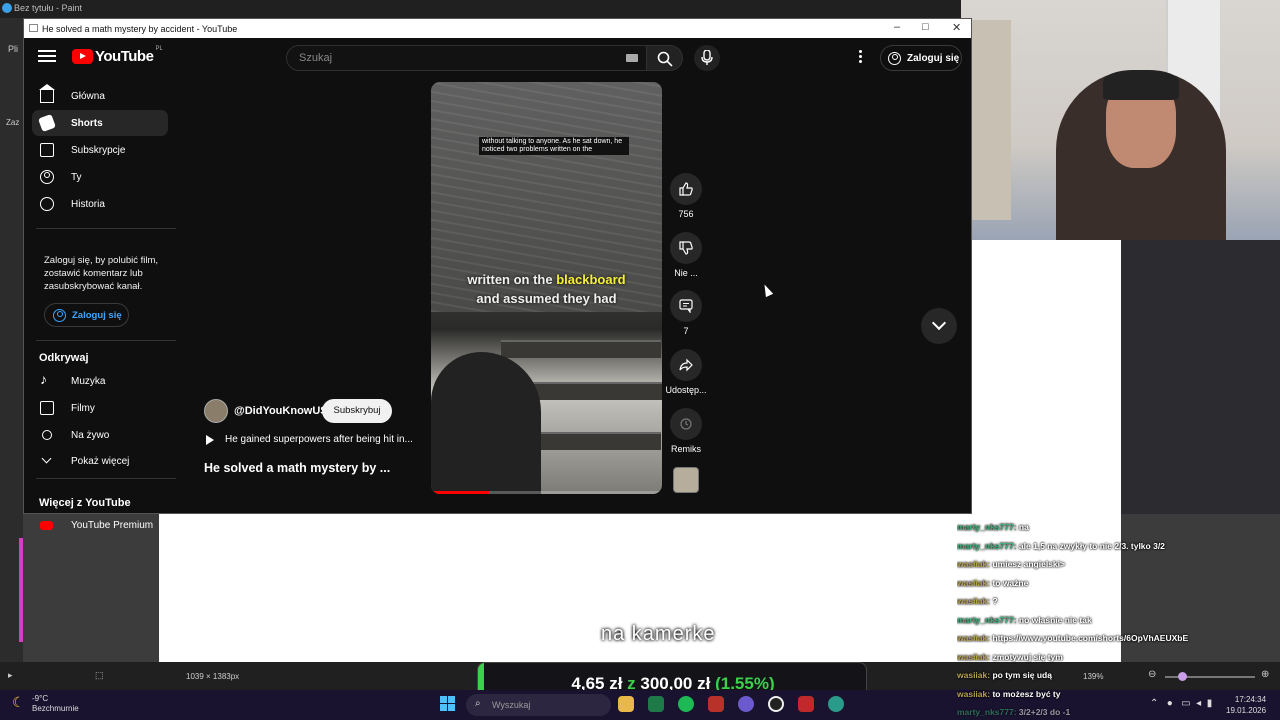 The height and width of the screenshot is (720, 1280). I want to click on sidebar-item-label: Muzyka, so click(88, 381).